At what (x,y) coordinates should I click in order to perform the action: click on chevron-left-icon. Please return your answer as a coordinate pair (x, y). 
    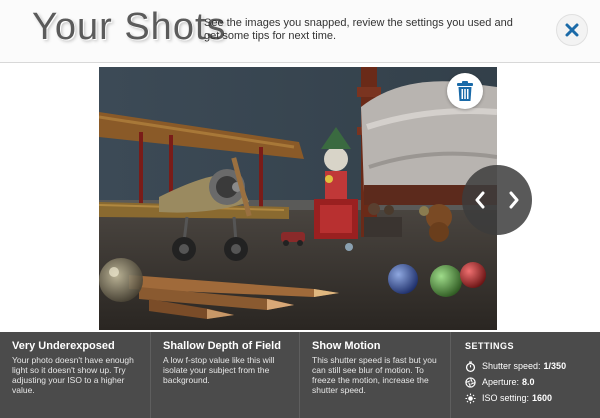
    Looking at the image, I should click on (480, 200).